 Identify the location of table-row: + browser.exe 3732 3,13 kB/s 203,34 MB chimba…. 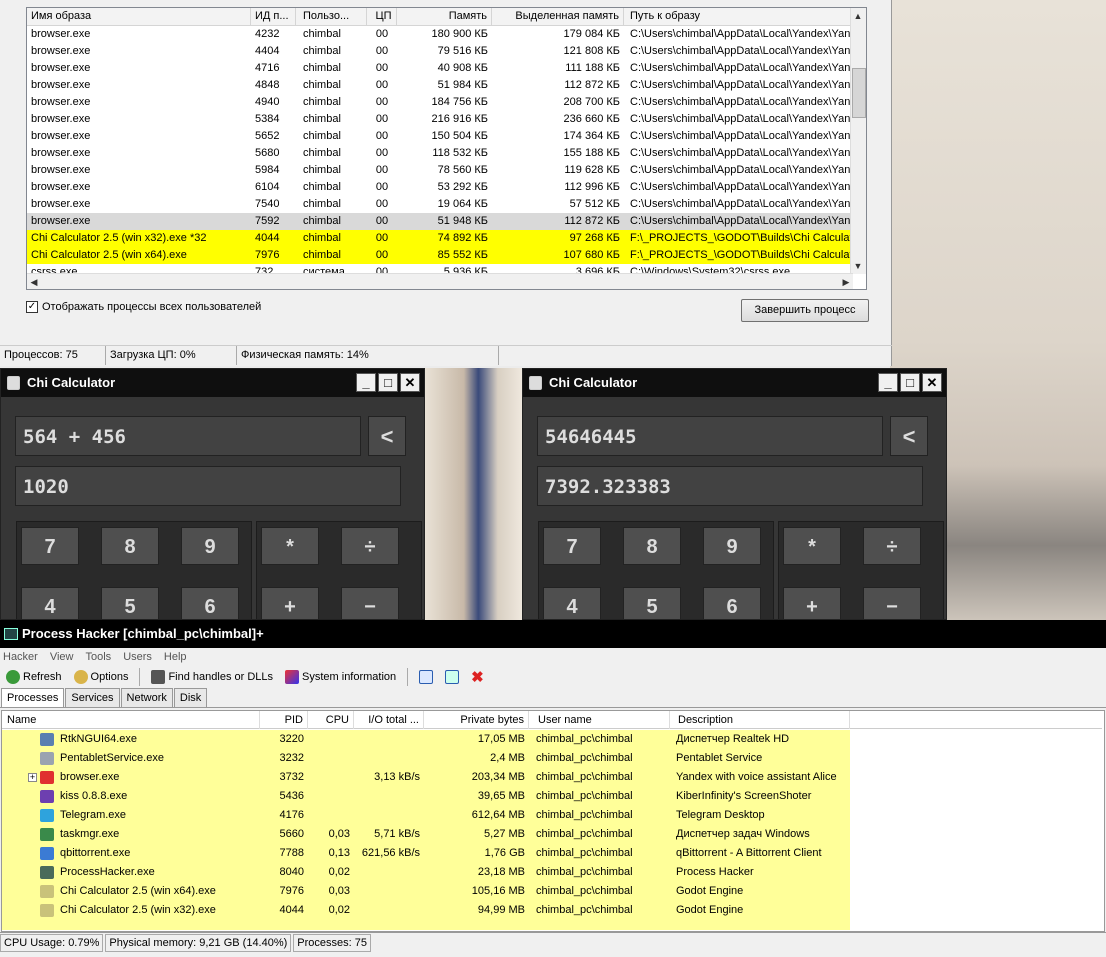
(552, 777).